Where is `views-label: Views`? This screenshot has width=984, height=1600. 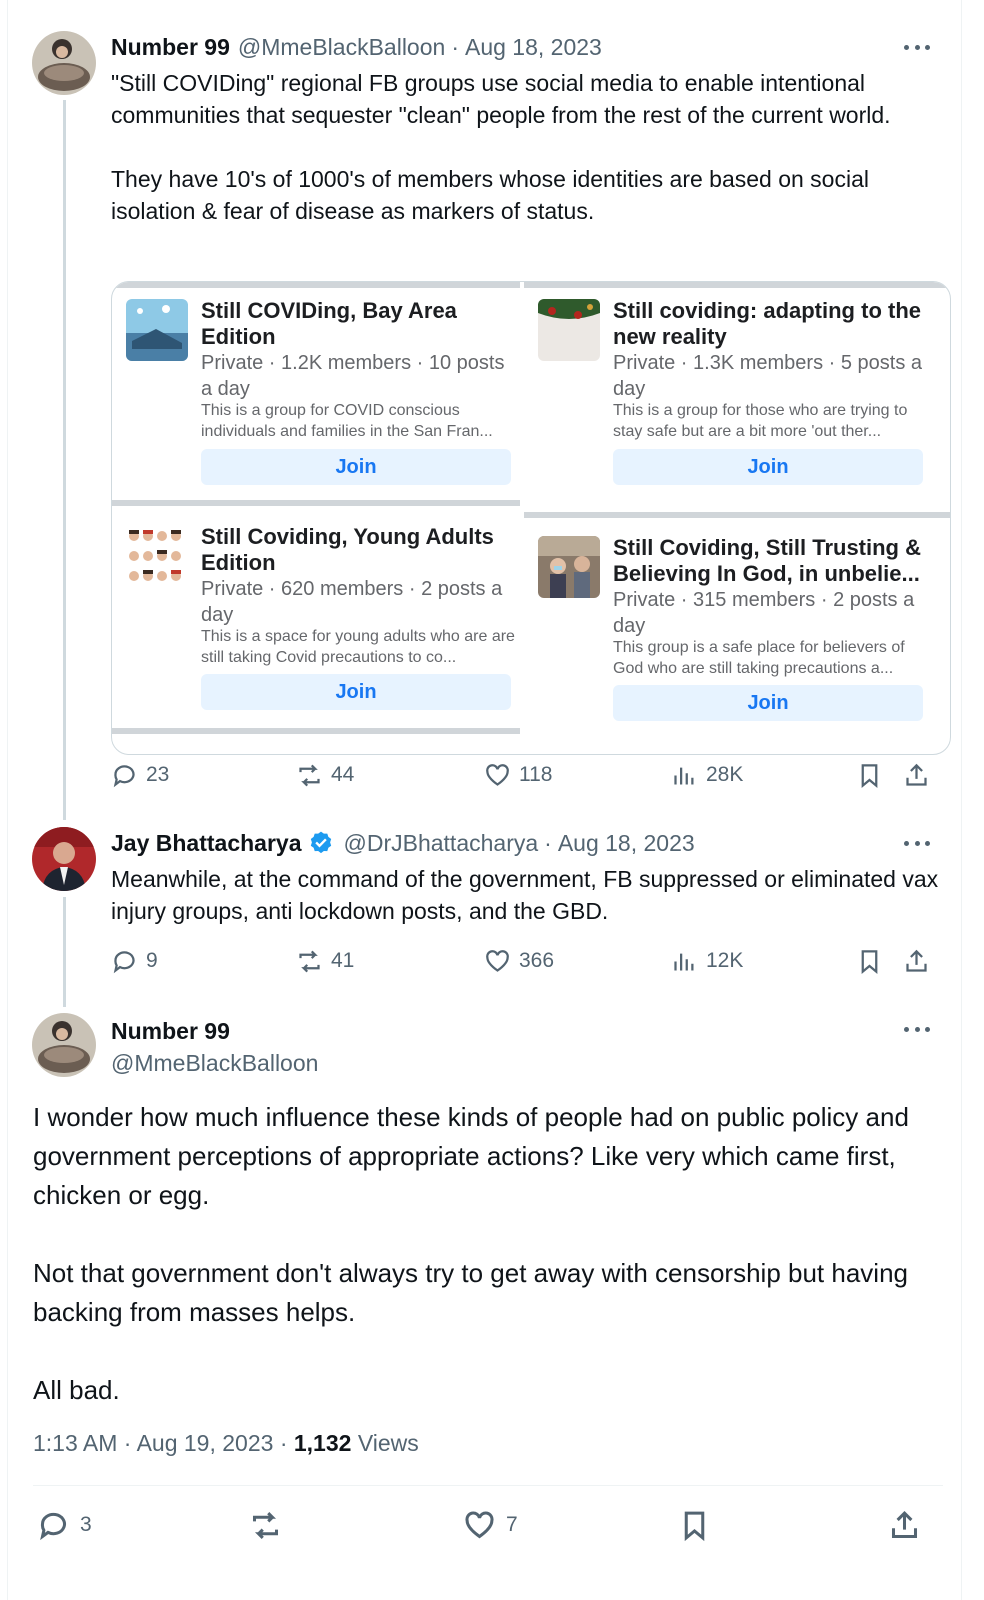 views-label: Views is located at coordinates (388, 1443).